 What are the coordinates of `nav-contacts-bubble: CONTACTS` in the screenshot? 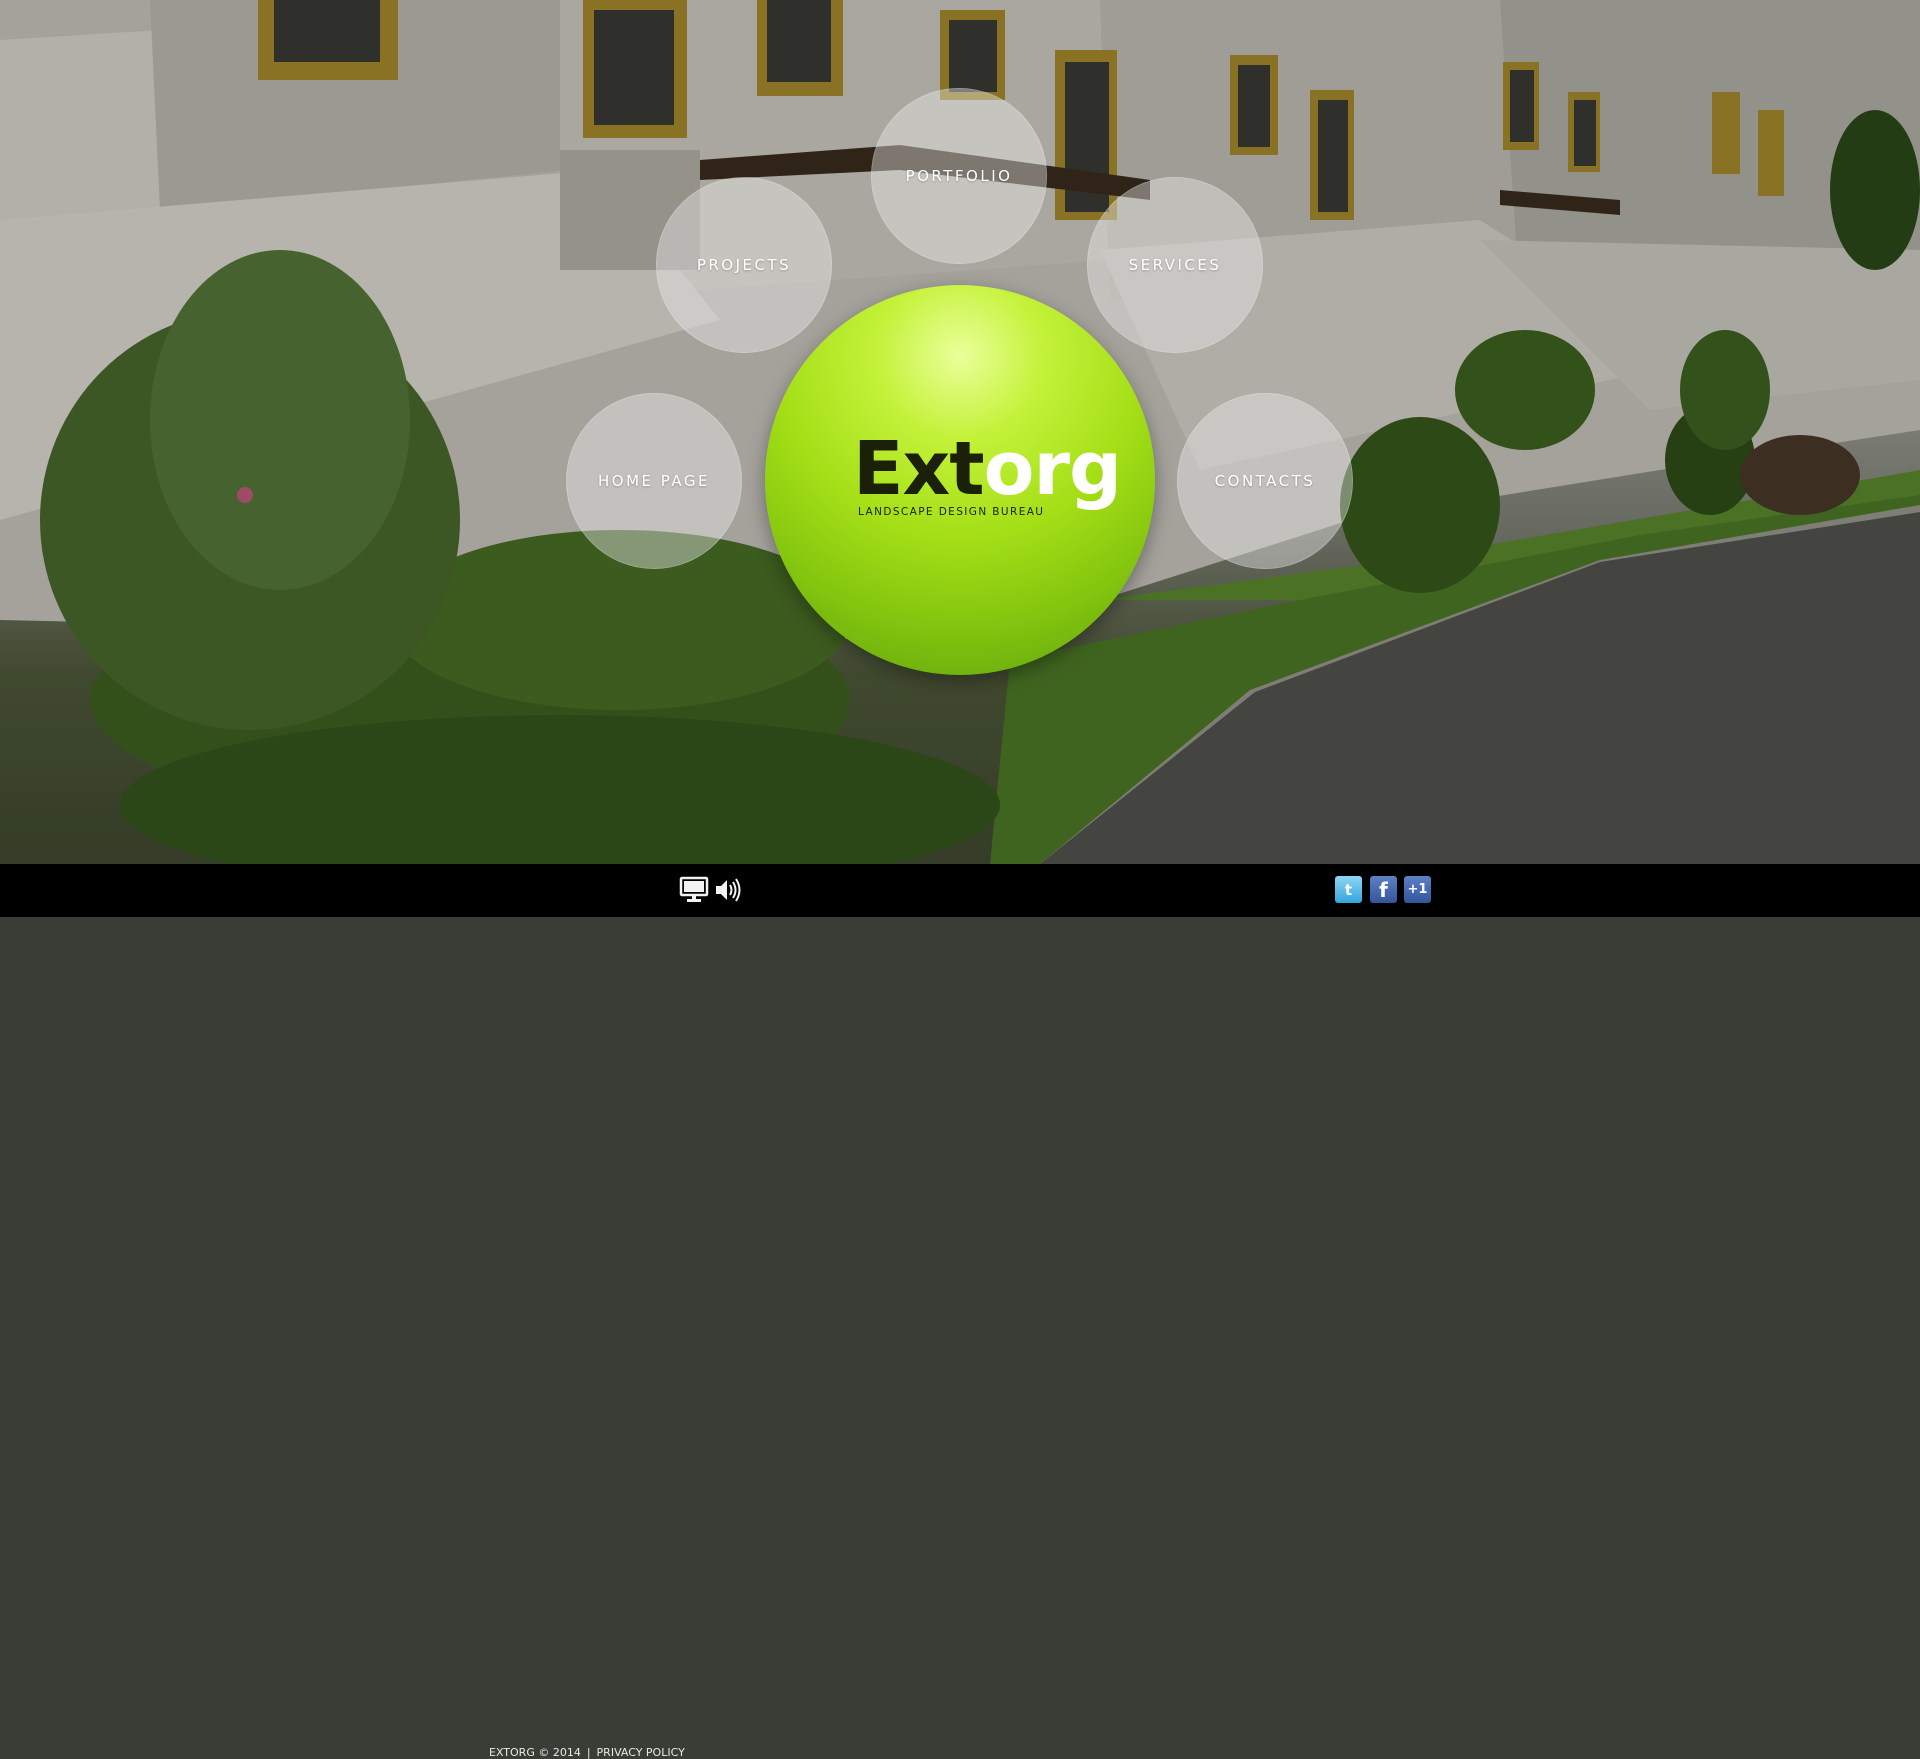 It's located at (1265, 481).